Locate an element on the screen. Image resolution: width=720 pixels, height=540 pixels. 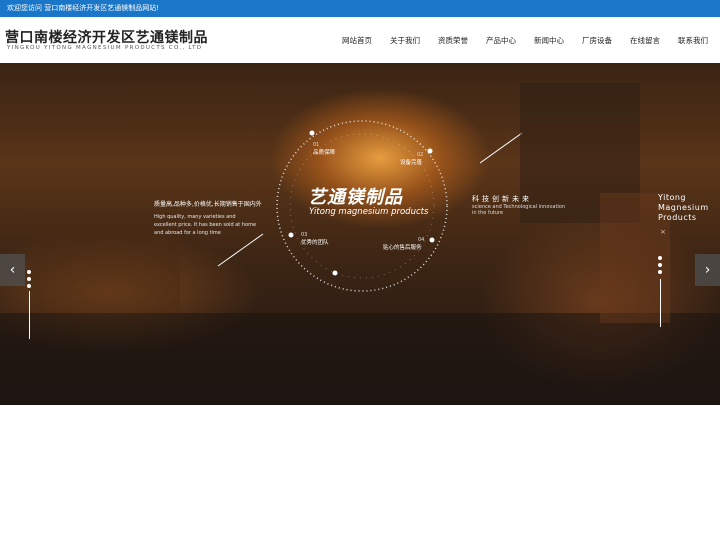
brand-english: Yitong Magnesium Products is located at coordinates (683, 208).